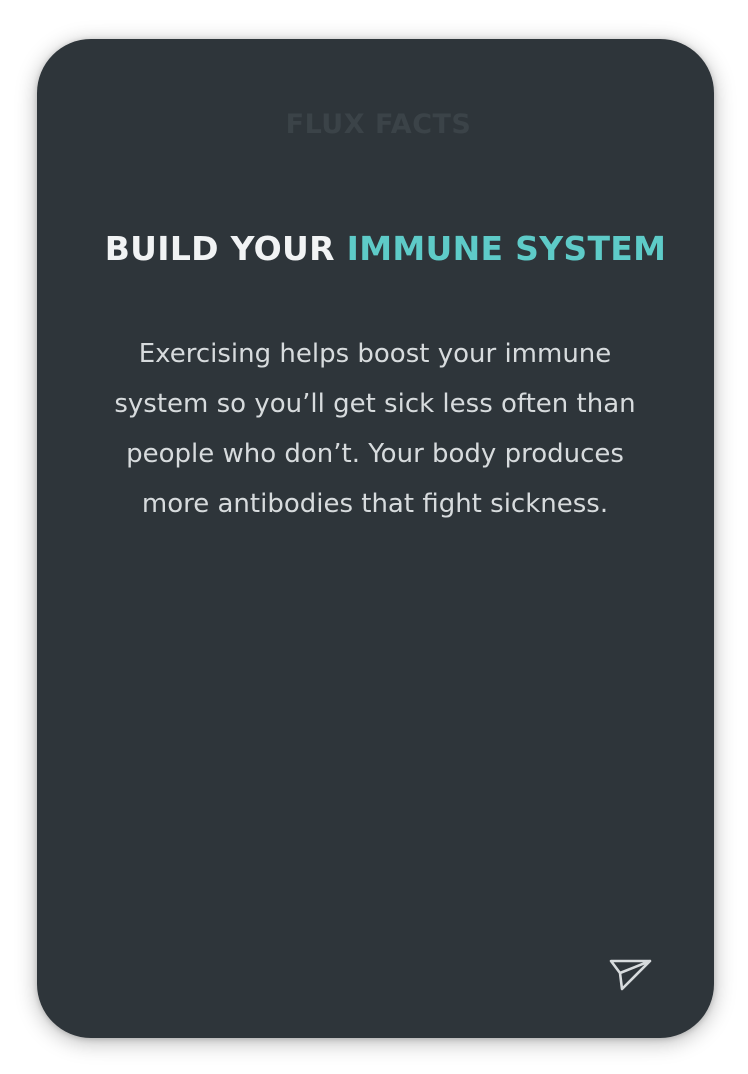 The height and width of the screenshot is (1074, 748). I want to click on share-button, so click(630, 975).